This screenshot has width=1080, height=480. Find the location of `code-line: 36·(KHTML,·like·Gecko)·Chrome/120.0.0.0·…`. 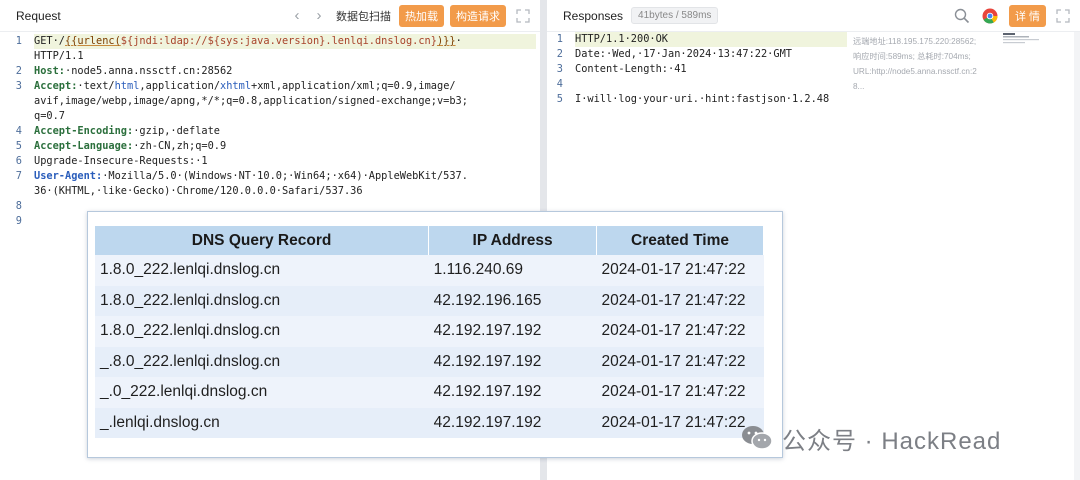

code-line: 36·(KHTML,·like·Gecko)·Chrome/120.0.0.0·… is located at coordinates (271, 191).